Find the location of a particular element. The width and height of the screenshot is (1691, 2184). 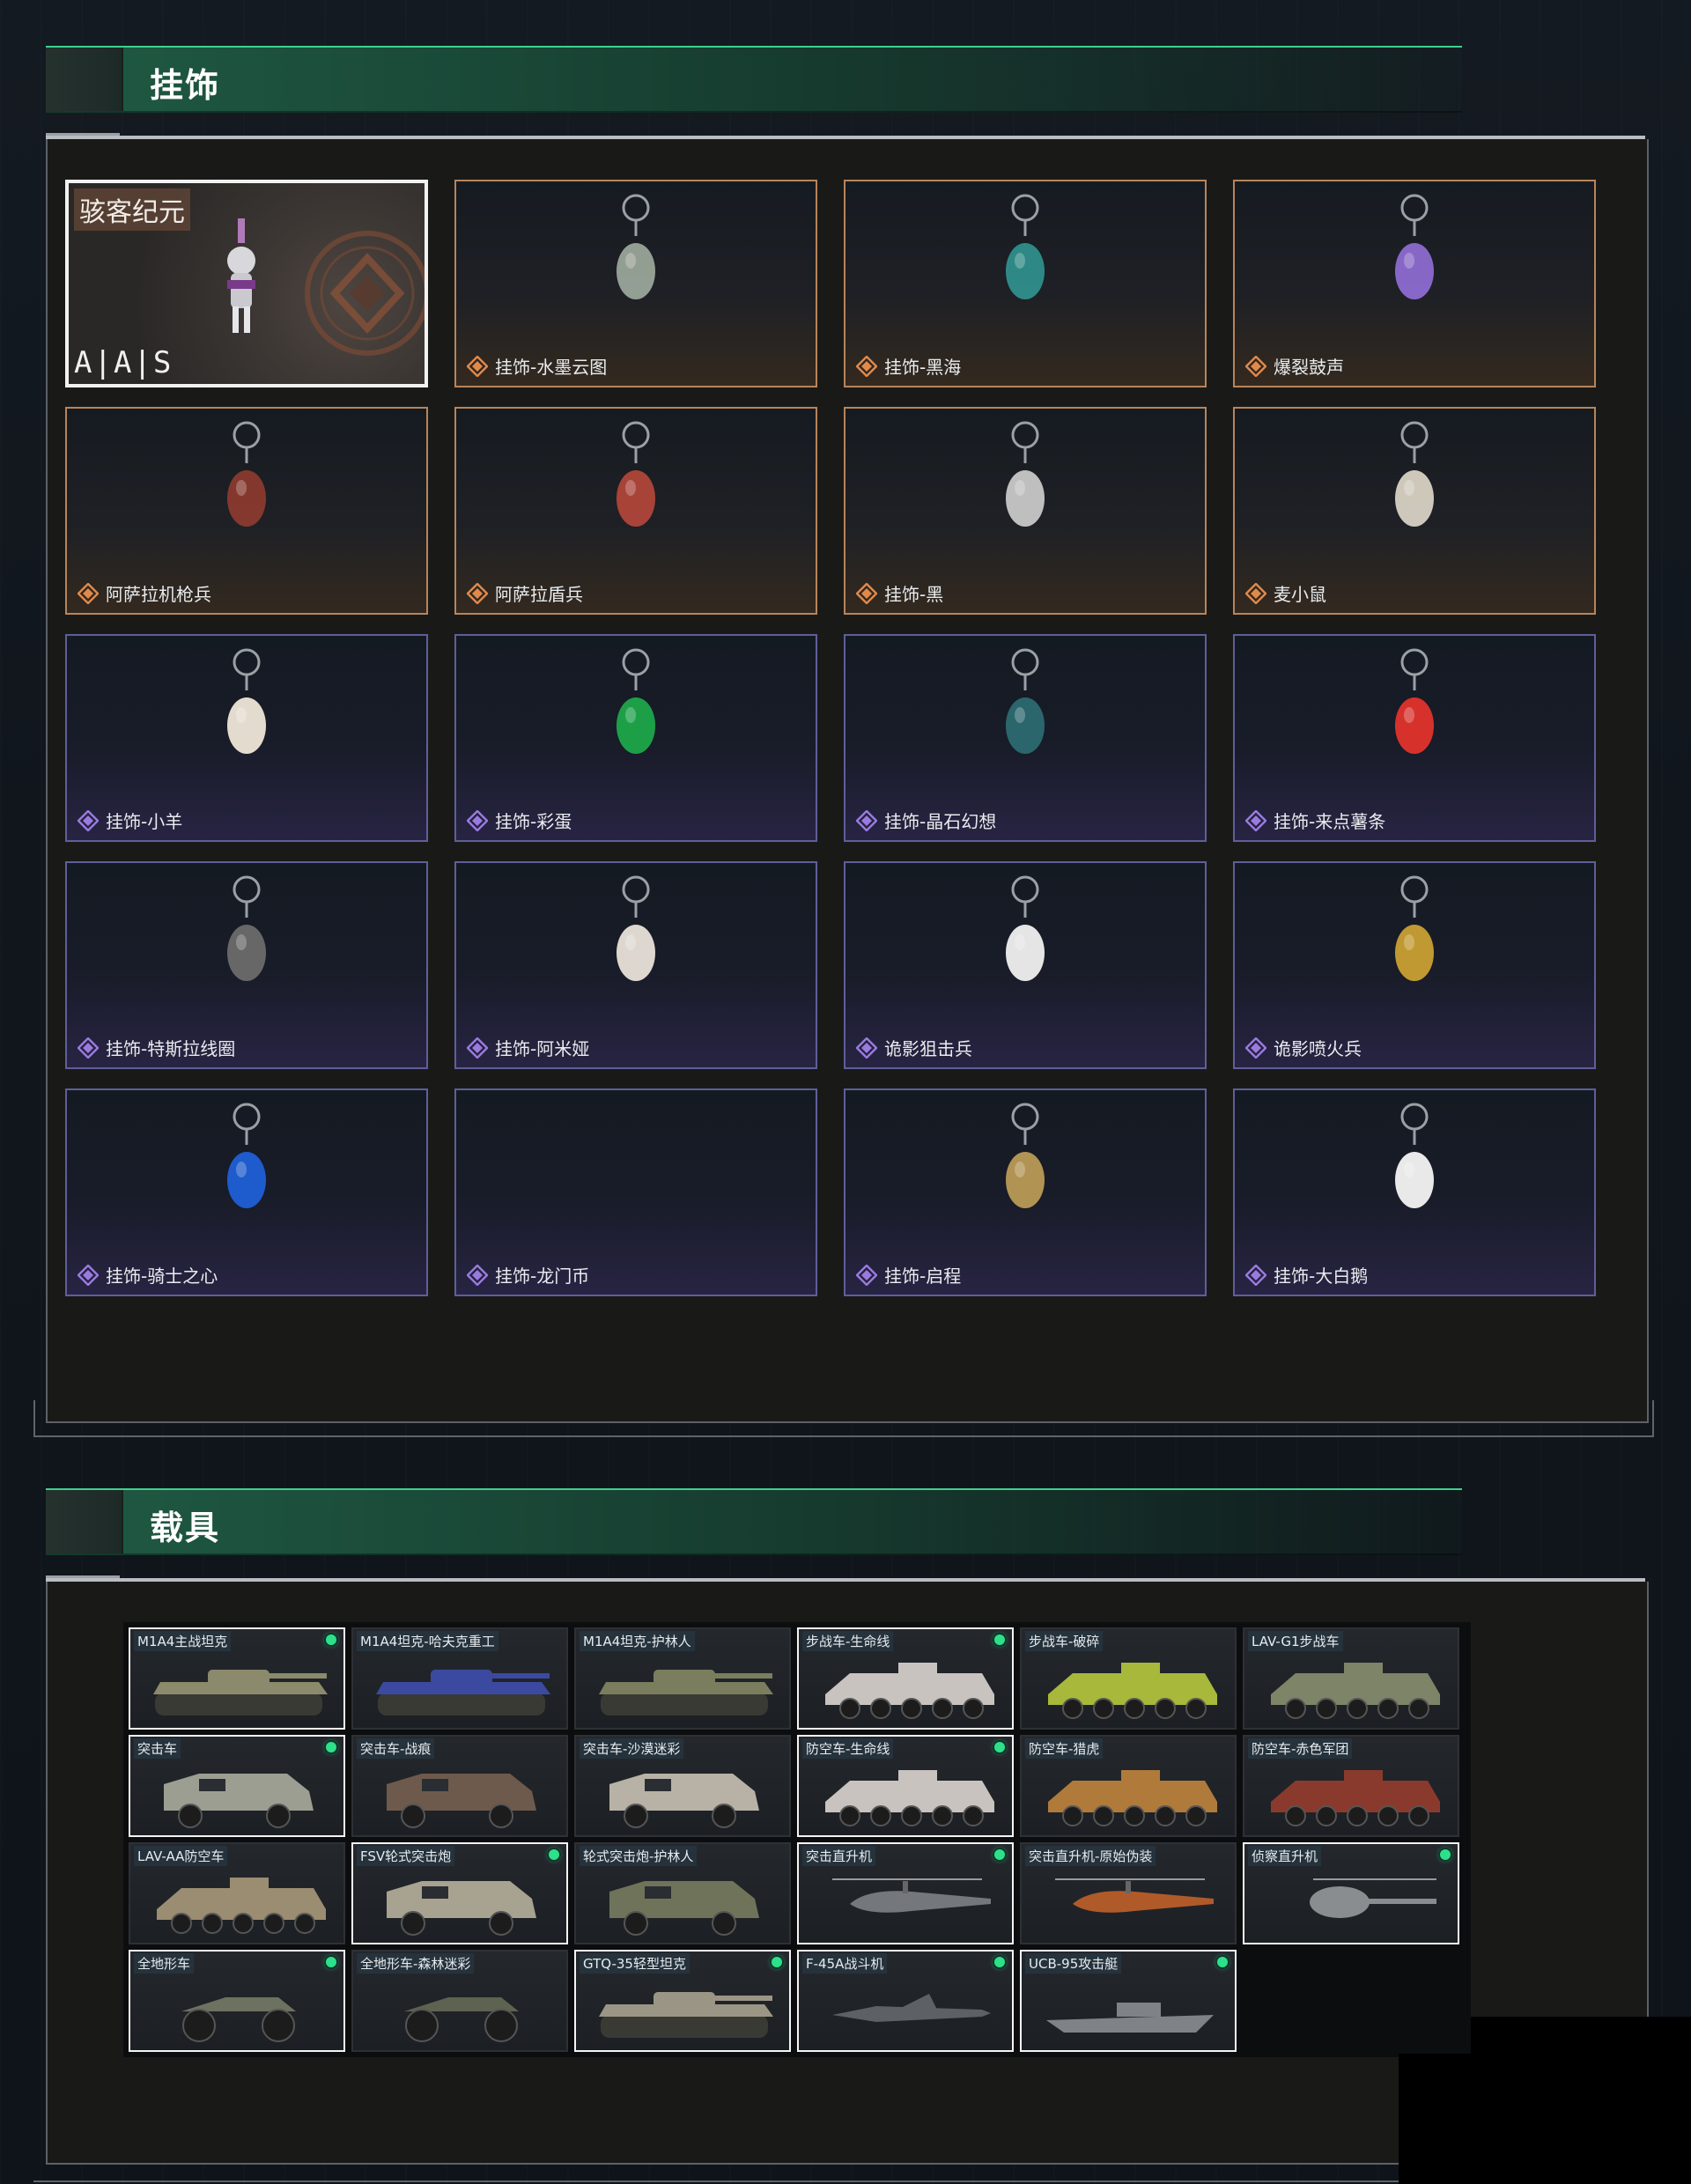

knight-heart-charm-icon is located at coordinates (246, 1155).